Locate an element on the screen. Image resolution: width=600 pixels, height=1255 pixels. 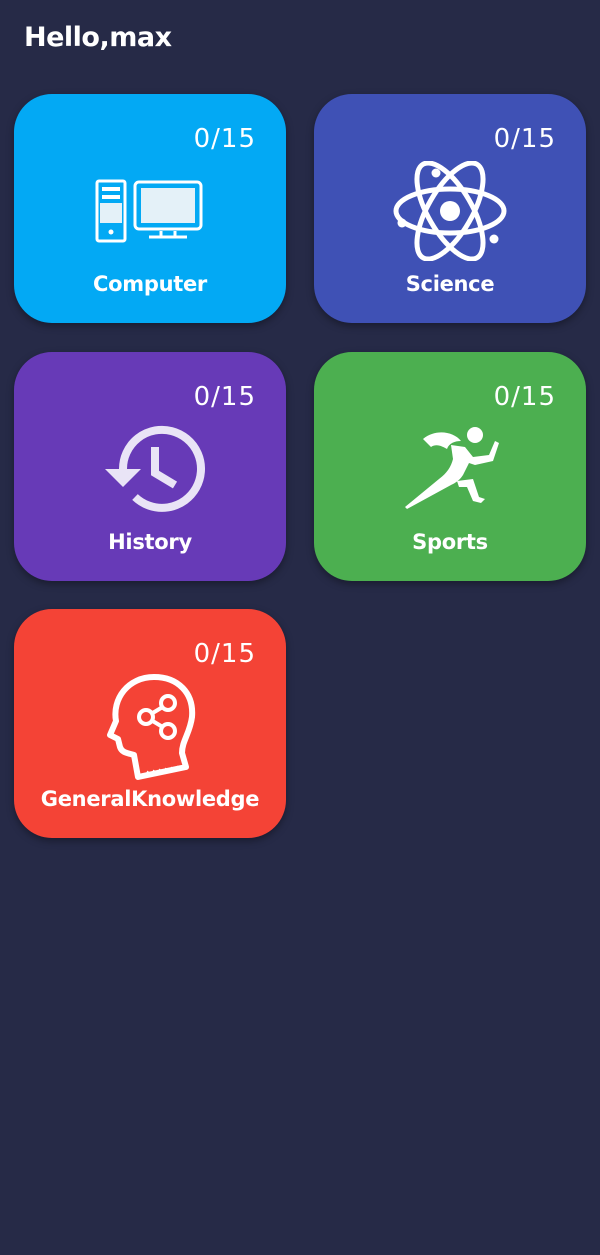
history-clock-icon is located at coordinates (150, 469).